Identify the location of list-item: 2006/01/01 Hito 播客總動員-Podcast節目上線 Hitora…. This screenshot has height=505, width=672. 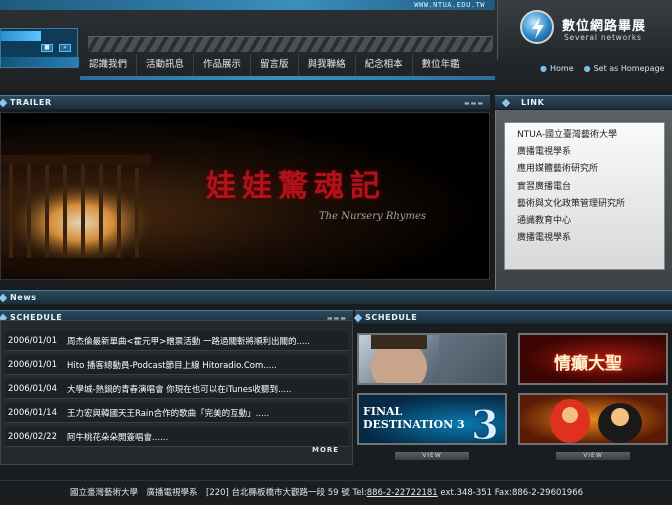
(176, 365).